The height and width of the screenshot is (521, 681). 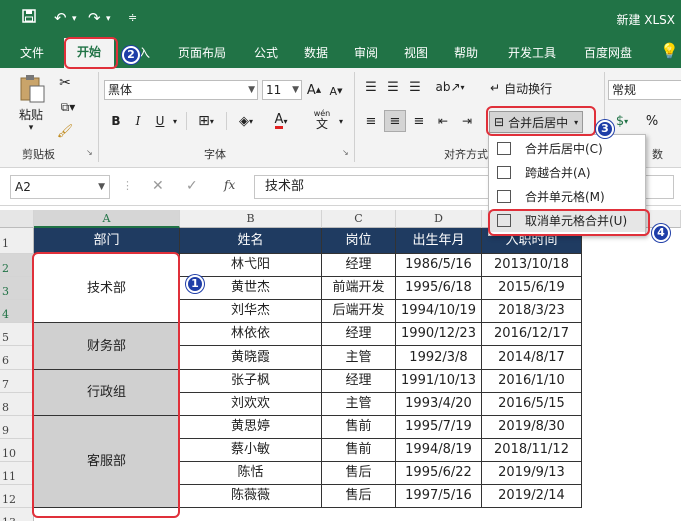 What do you see at coordinates (336, 91) in the screenshot?
I see `decrease-font-button: A ▼` at bounding box center [336, 91].